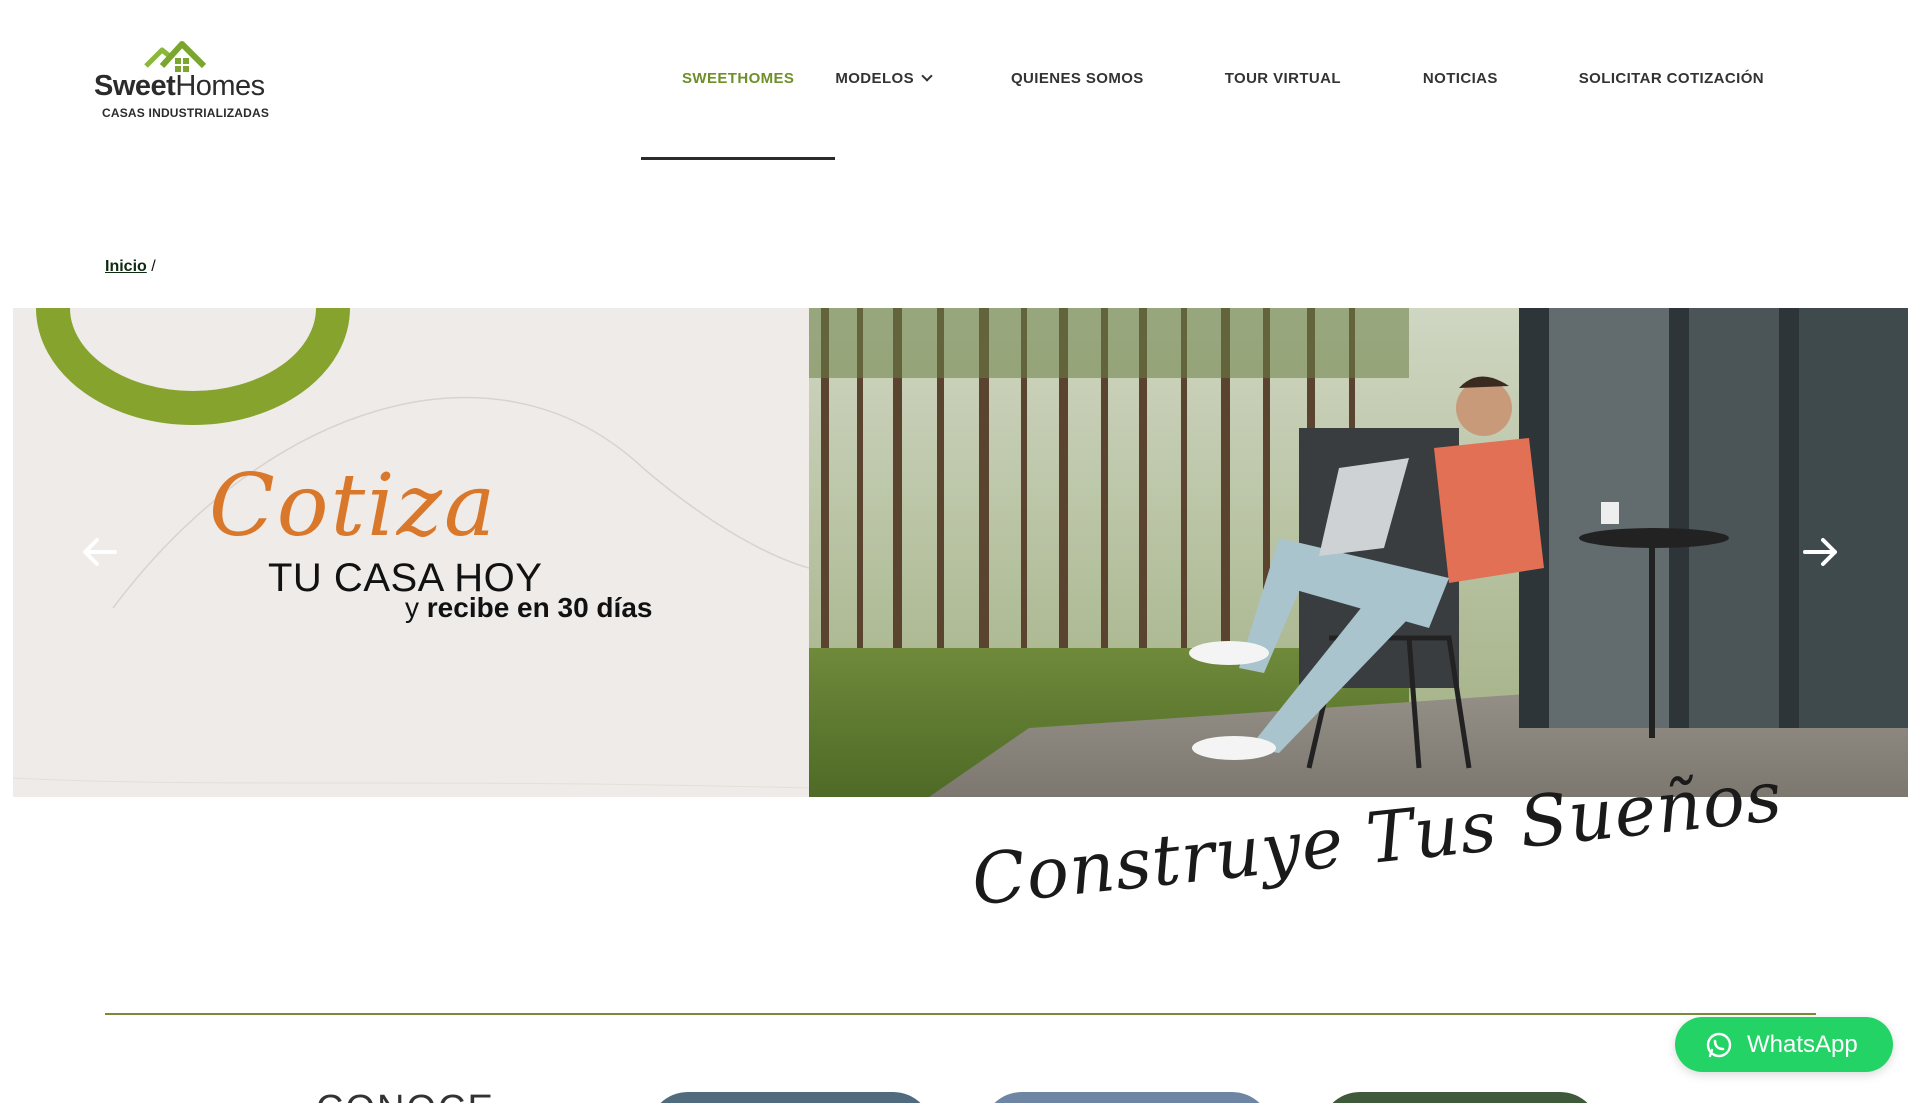  Describe the element at coordinates (353, 506) in the screenshot. I see `hero-script-headline: Cotiza` at that location.